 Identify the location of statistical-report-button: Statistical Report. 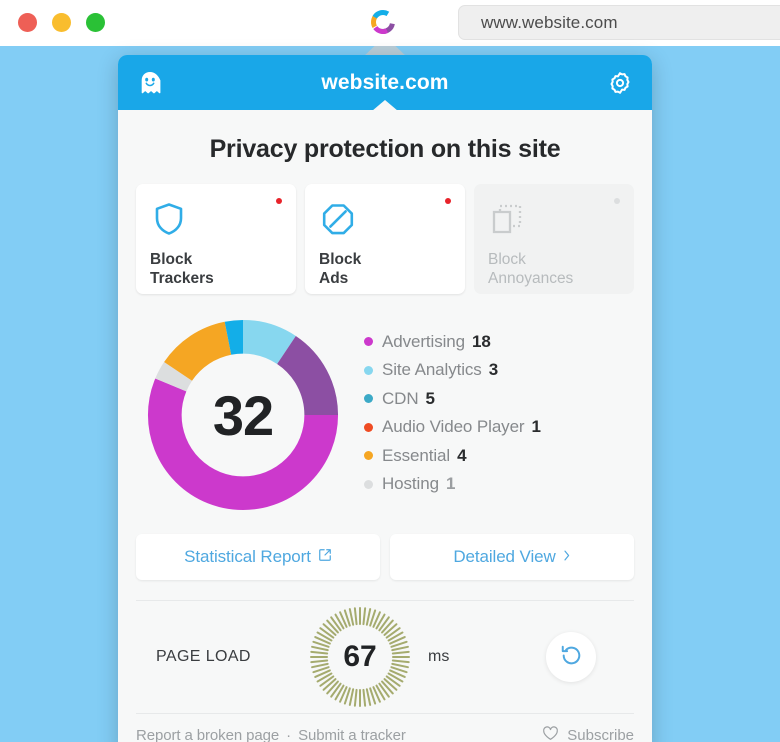
(258, 557).